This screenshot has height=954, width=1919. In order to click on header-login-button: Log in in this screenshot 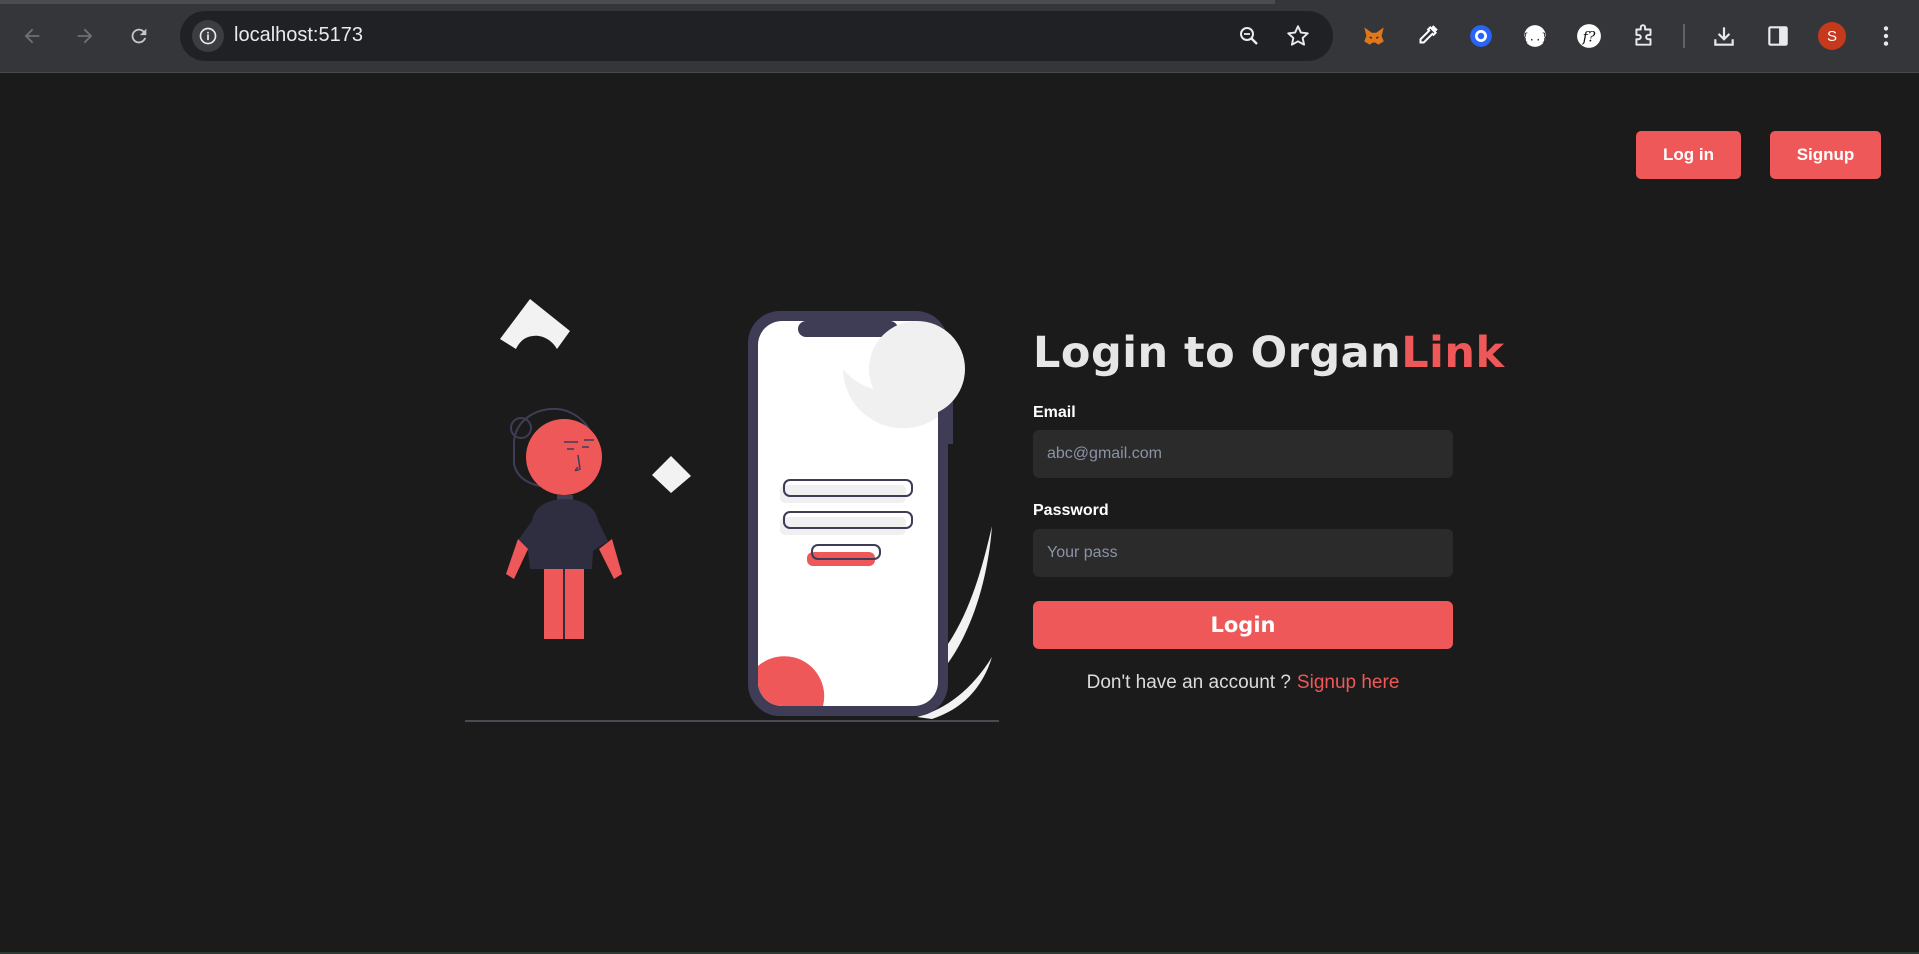, I will do `click(1688, 155)`.